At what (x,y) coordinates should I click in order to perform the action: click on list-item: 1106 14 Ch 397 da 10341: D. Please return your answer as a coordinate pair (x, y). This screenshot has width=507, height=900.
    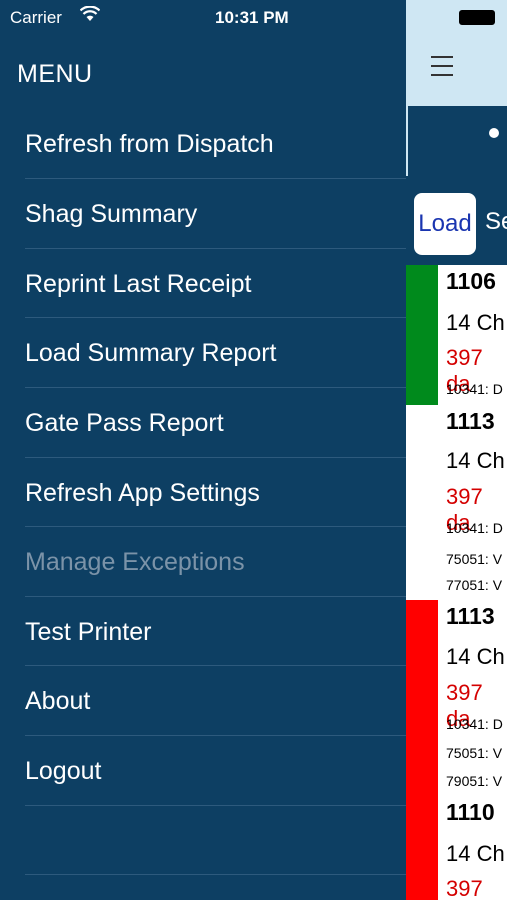
    Looking at the image, I should click on (456, 335).